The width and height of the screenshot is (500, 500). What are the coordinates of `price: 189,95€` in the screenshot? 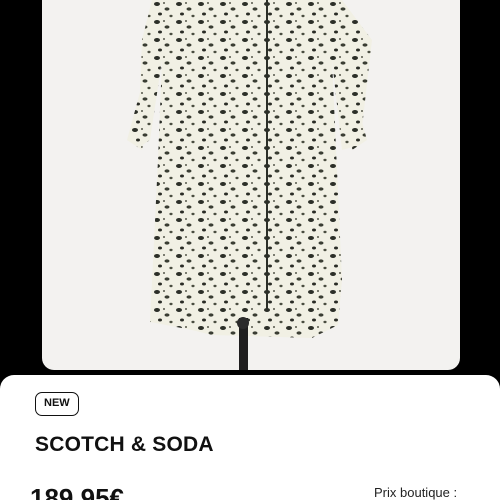 It's located at (77, 491).